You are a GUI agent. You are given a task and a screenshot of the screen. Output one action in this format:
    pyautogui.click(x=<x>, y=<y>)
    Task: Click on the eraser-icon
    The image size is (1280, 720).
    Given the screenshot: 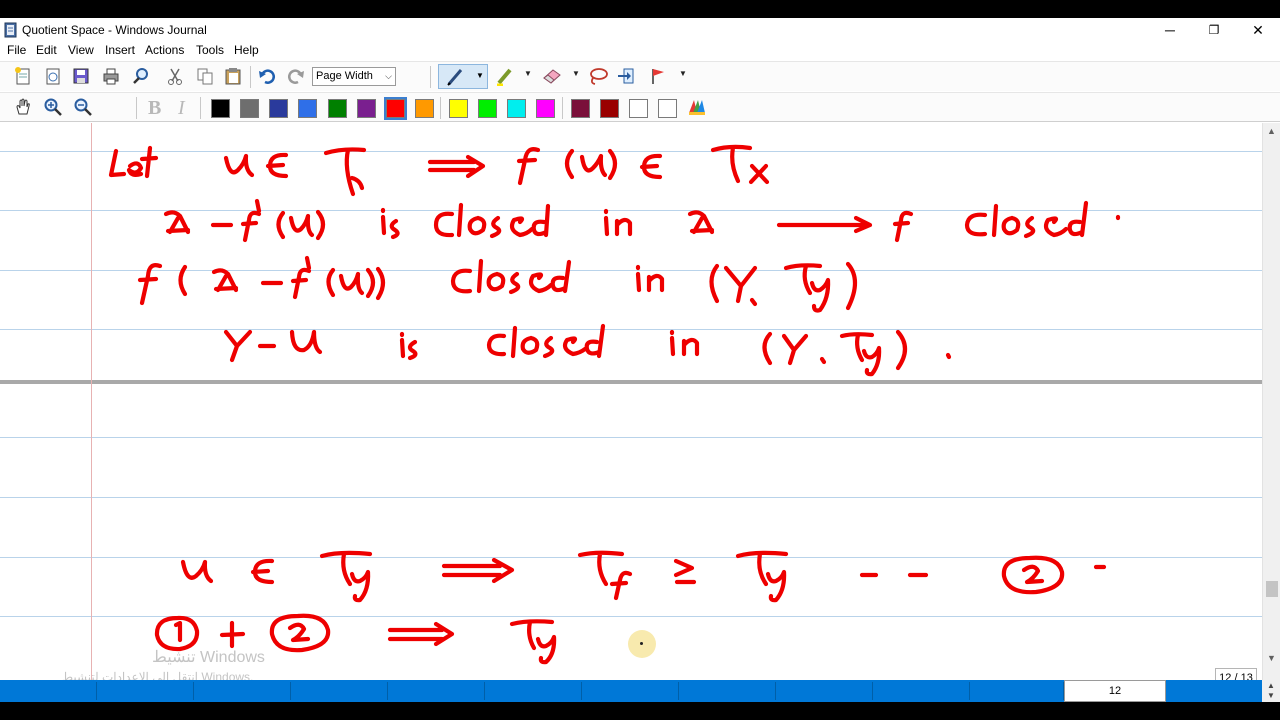 What is the action you would take?
    pyautogui.click(x=552, y=76)
    